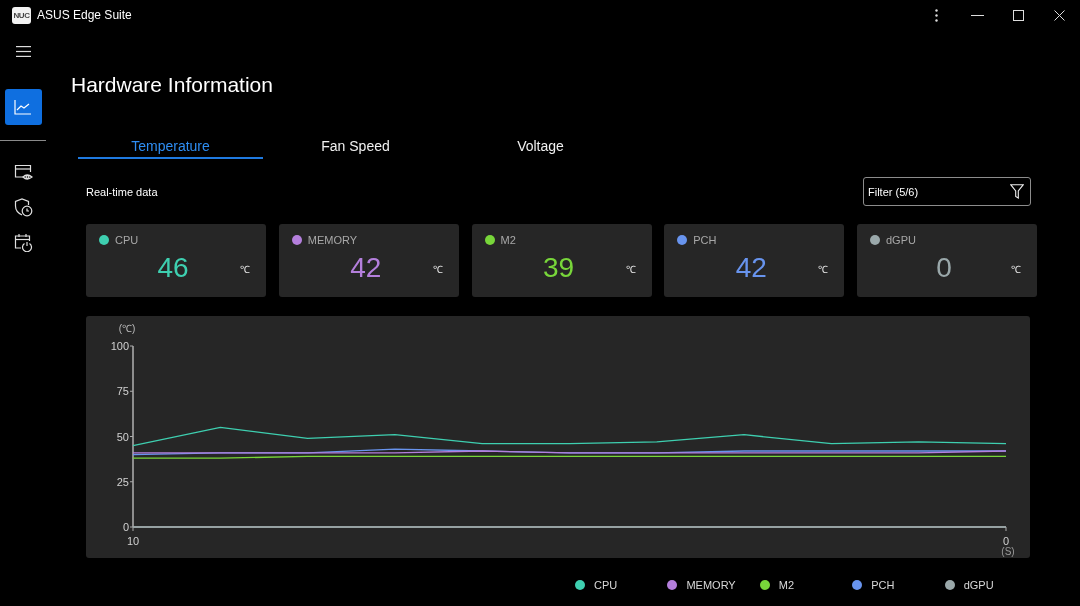  Describe the element at coordinates (540, 147) in the screenshot. I see `tab: Voltage` at that location.